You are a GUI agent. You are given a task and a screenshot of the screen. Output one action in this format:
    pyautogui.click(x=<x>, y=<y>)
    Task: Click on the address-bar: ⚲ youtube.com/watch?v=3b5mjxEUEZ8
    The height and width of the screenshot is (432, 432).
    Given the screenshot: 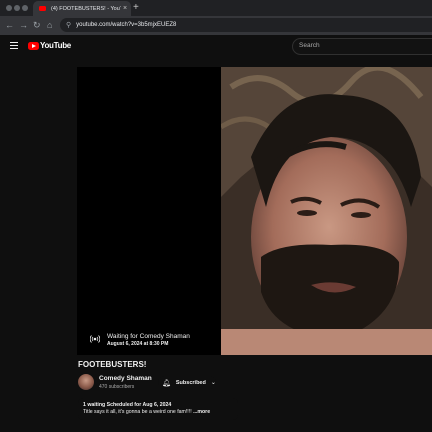 What is the action you would take?
    pyautogui.click(x=246, y=25)
    